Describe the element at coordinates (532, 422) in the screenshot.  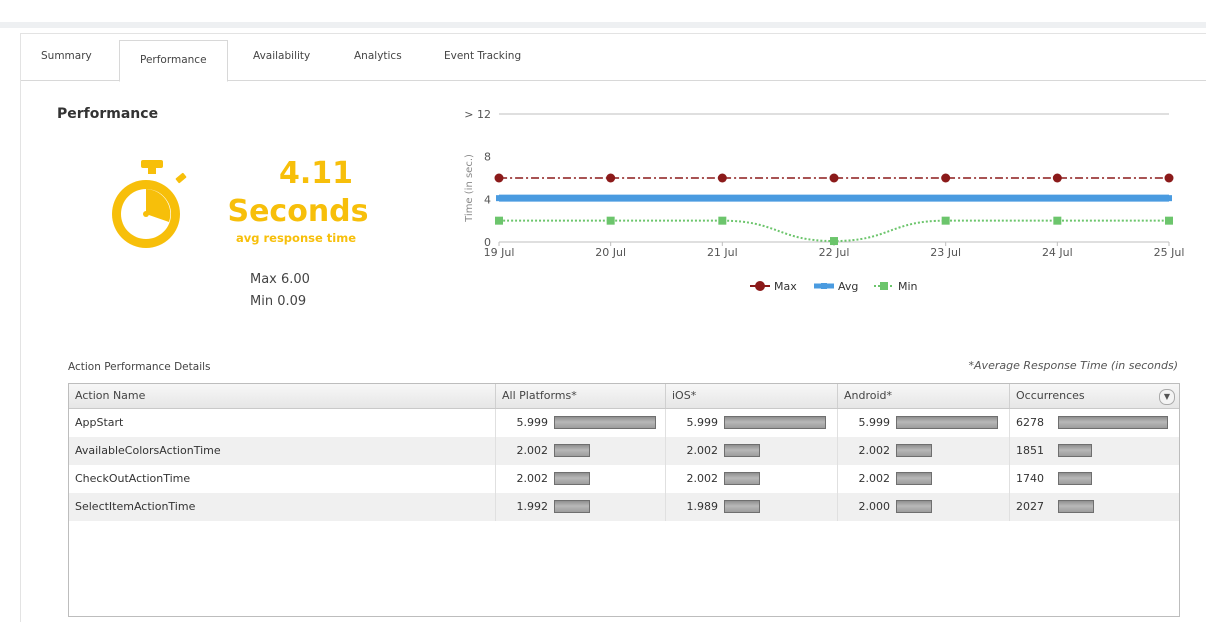
I see `all-platforms-value: 5.999` at that location.